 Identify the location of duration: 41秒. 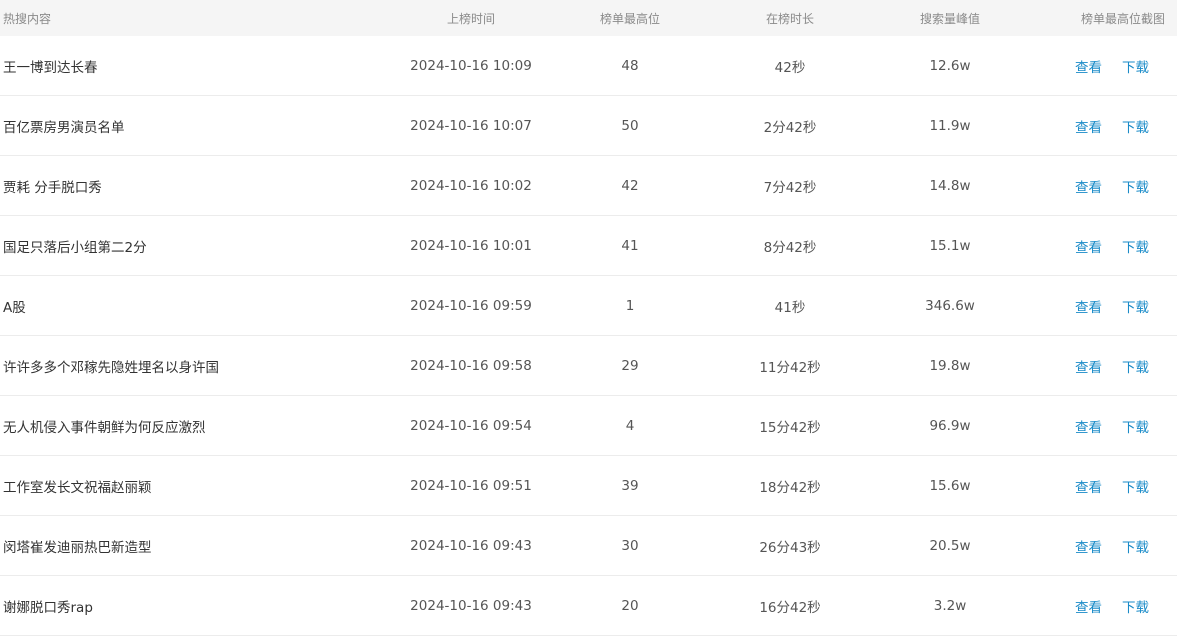
(790, 307).